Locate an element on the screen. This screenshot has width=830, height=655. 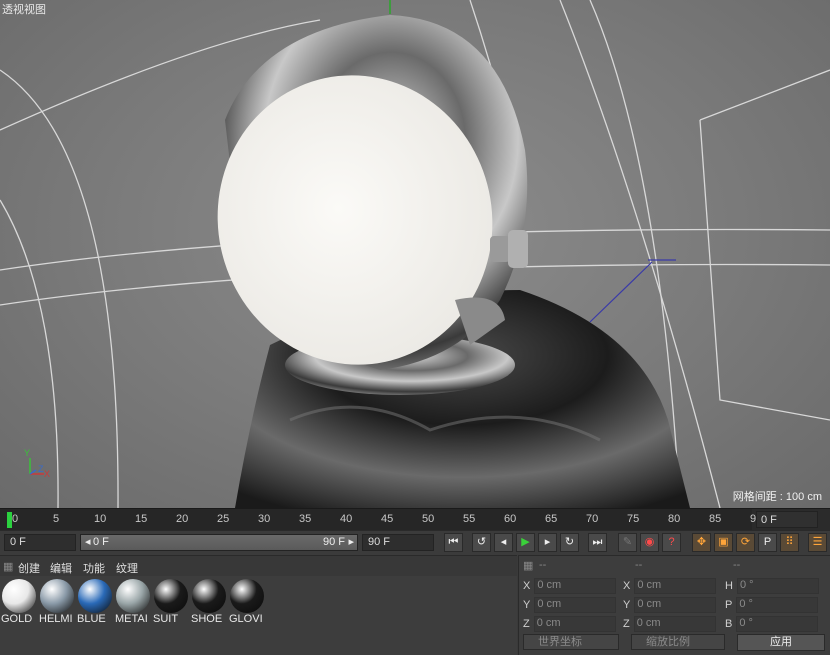
menu-edit: 编辑 is located at coordinates (61, 568).